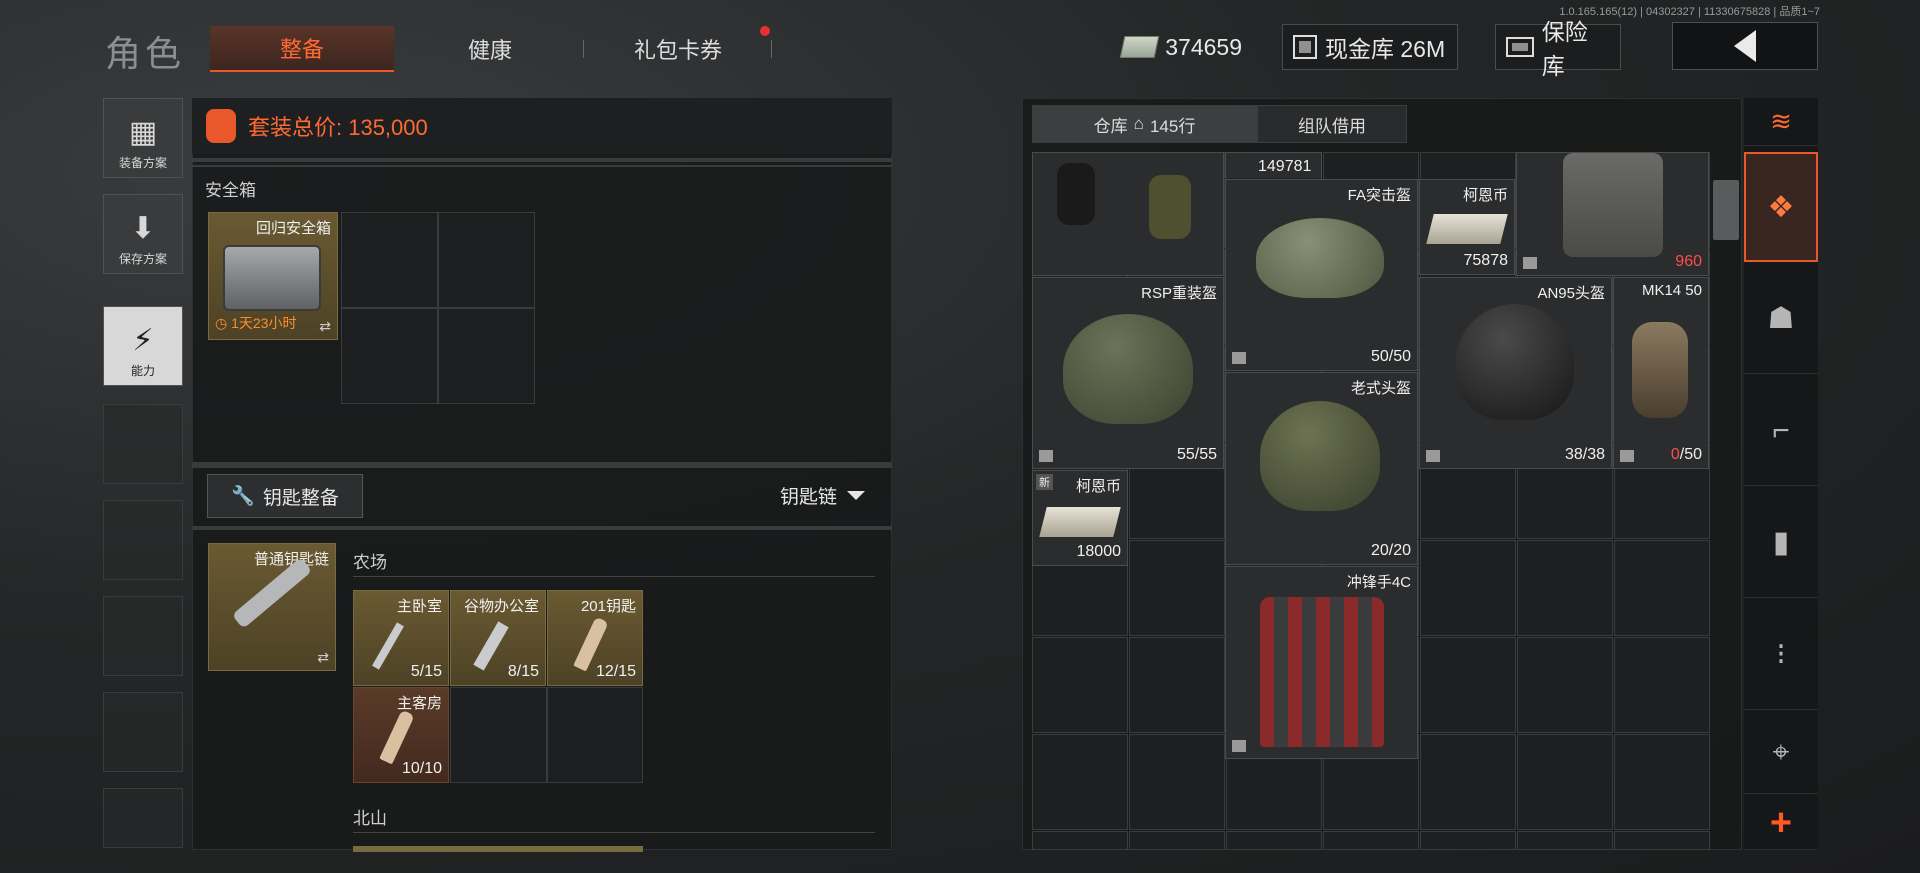 This screenshot has height=873, width=1920. What do you see at coordinates (143, 234) in the screenshot?
I see `save-plan-button: ⬇ 保存方案` at bounding box center [143, 234].